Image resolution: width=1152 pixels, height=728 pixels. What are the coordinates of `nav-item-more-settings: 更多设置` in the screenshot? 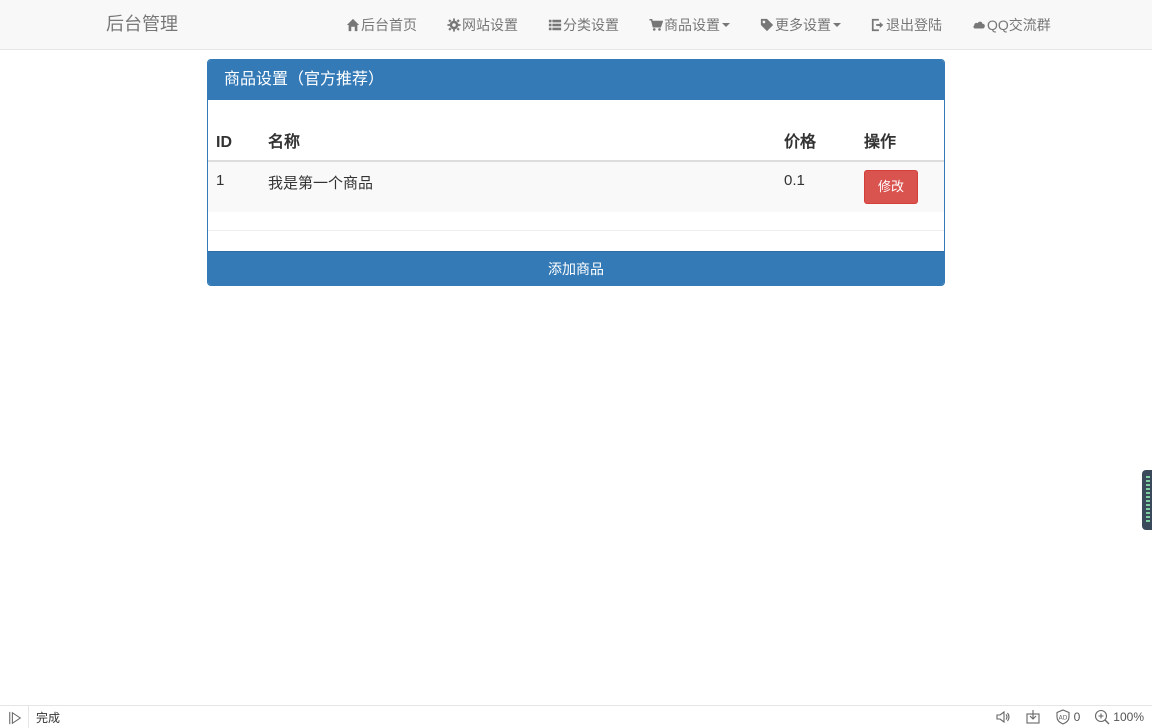 It's located at (800, 25).